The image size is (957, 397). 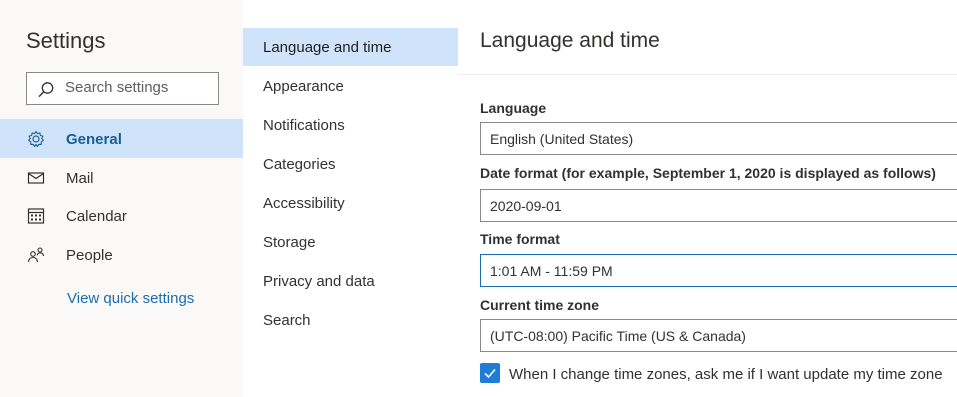 What do you see at coordinates (513, 108) in the screenshot?
I see `language-label: Language` at bounding box center [513, 108].